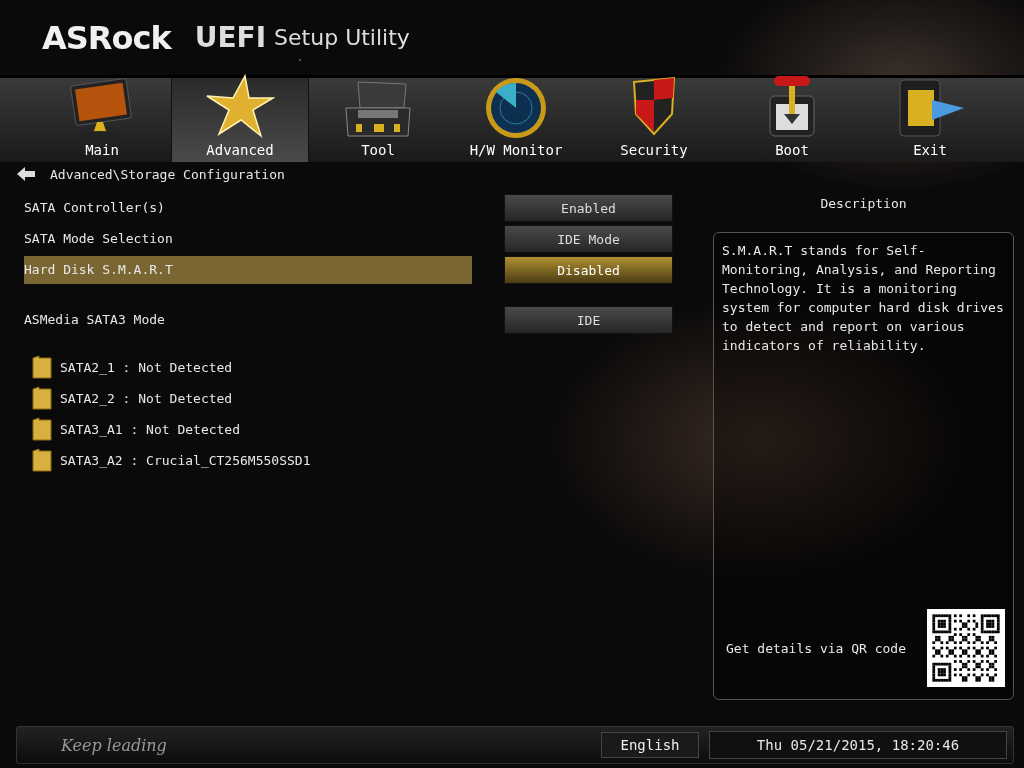  Describe the element at coordinates (588, 320) in the screenshot. I see `setting-value: IDE` at that location.